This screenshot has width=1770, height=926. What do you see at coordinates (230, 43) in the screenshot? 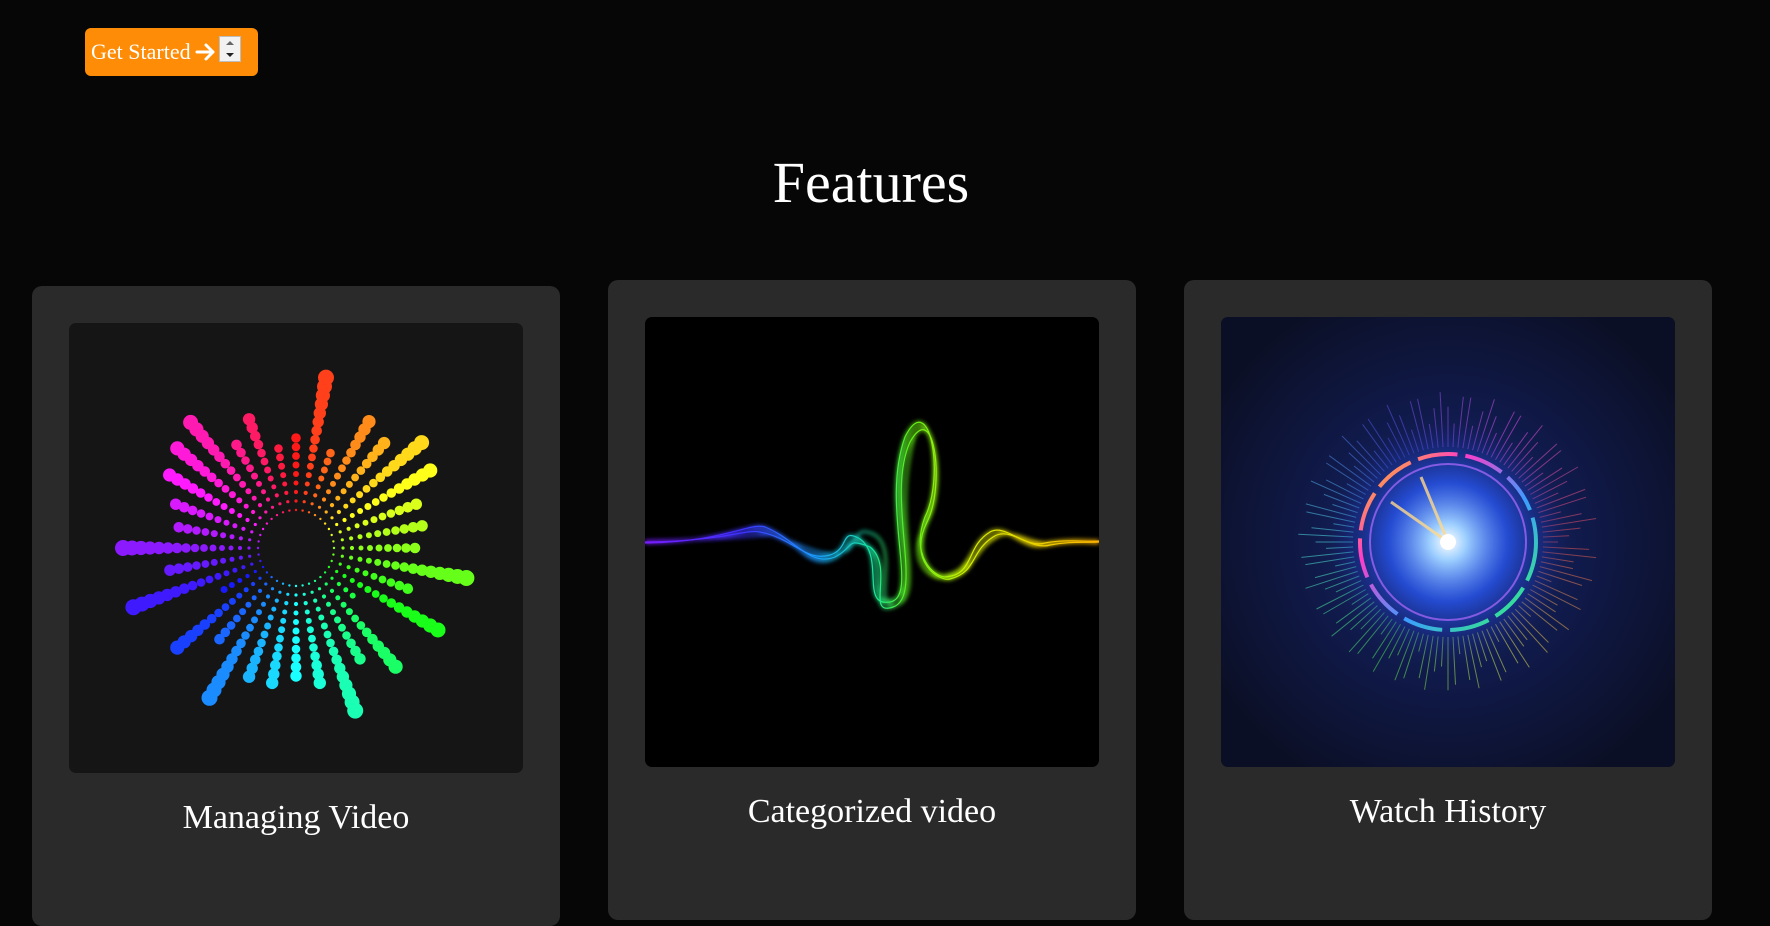
I see `caret-up-icon` at bounding box center [230, 43].